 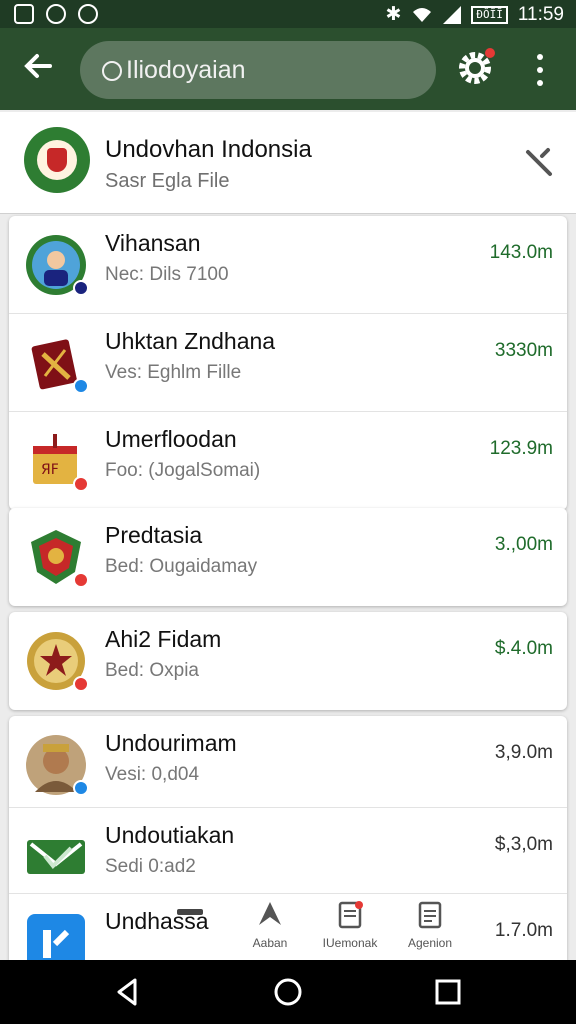 What do you see at coordinates (152, 774) in the screenshot?
I see `item-subtitle: Vesi: 0,d04` at bounding box center [152, 774].